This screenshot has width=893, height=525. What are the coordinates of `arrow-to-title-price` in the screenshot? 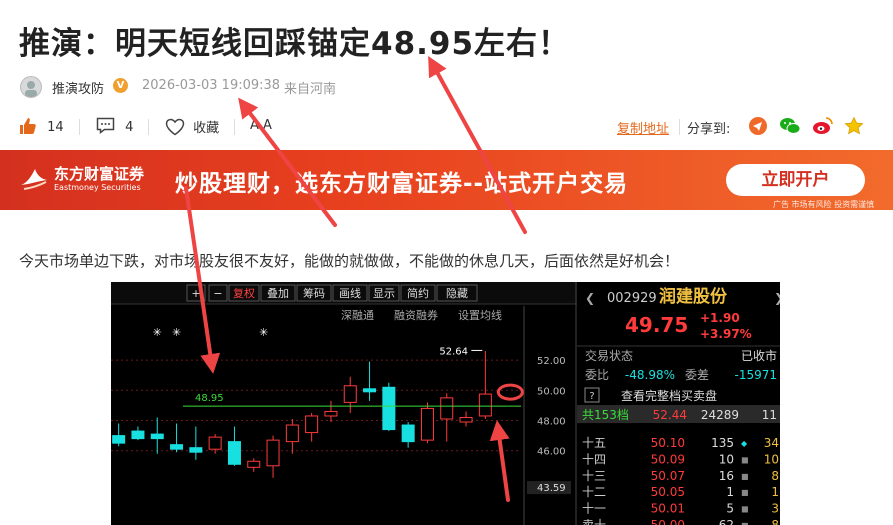 It's located at (477, 144).